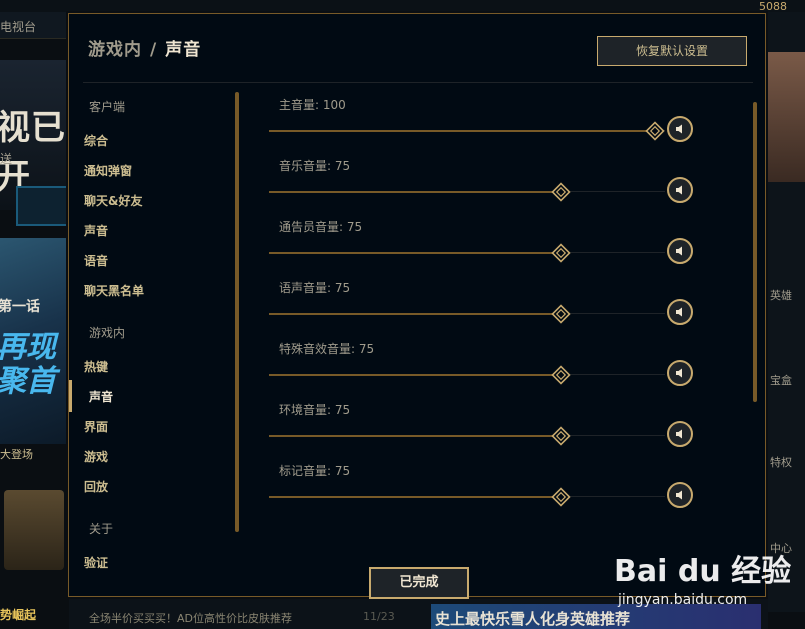 The image size is (805, 629). I want to click on client-right-panel: 英雄 宝盒 特权 中心, so click(786, 312).